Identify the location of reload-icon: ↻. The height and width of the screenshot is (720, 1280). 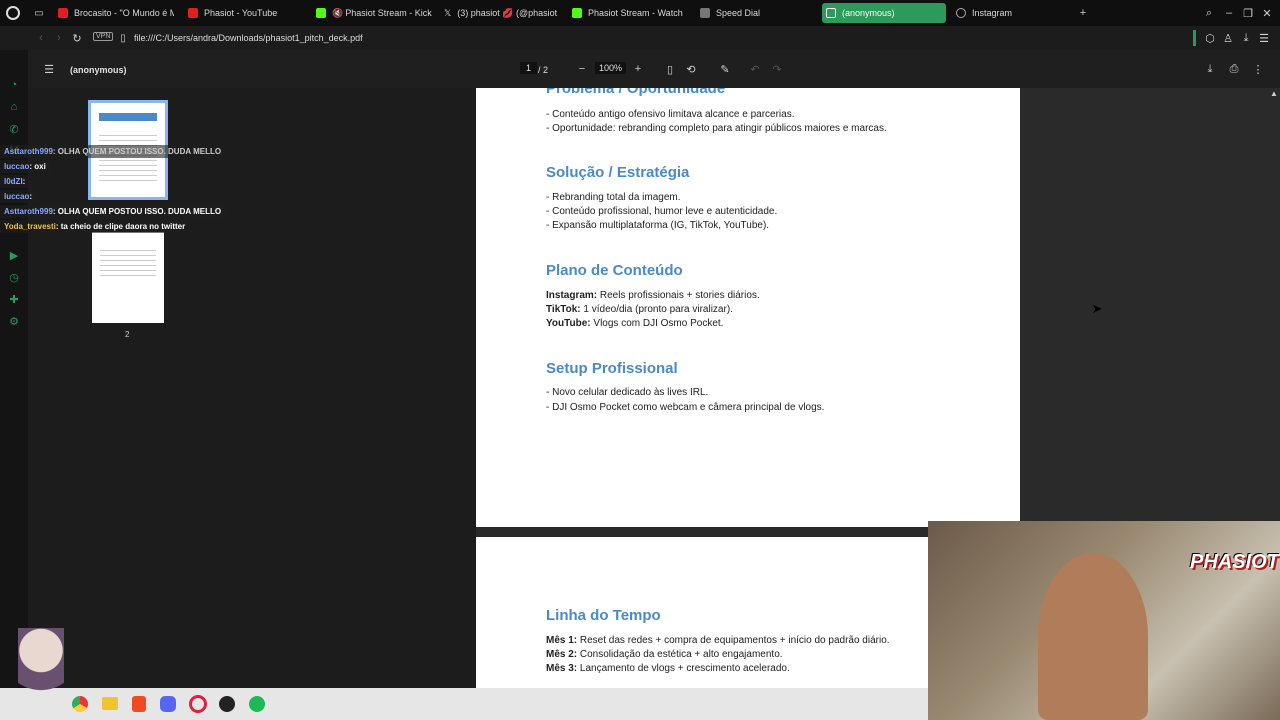
(77, 38).